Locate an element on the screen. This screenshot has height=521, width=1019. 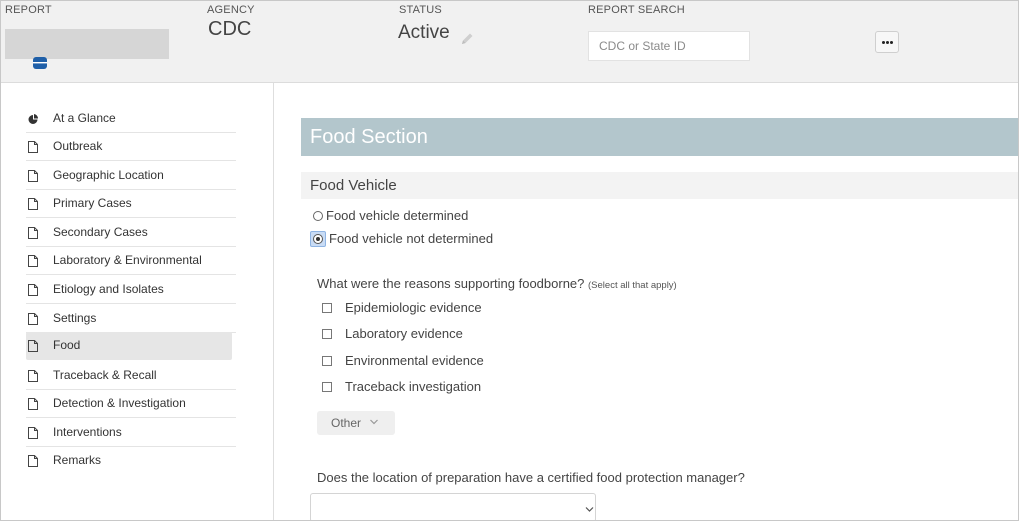
subsection-title: Food Vehicle is located at coordinates (353, 185).